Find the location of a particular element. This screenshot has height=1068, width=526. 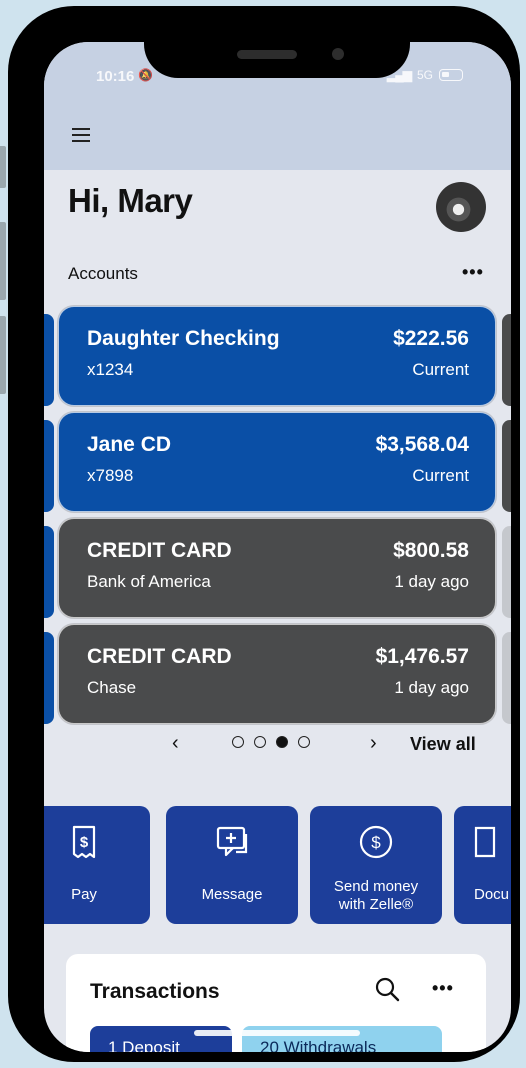

zelle-label-line1: Send money is located at coordinates (376, 886).